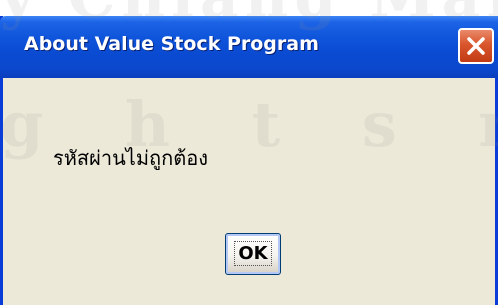  I want to click on ok-button-label: OK, so click(253, 253).